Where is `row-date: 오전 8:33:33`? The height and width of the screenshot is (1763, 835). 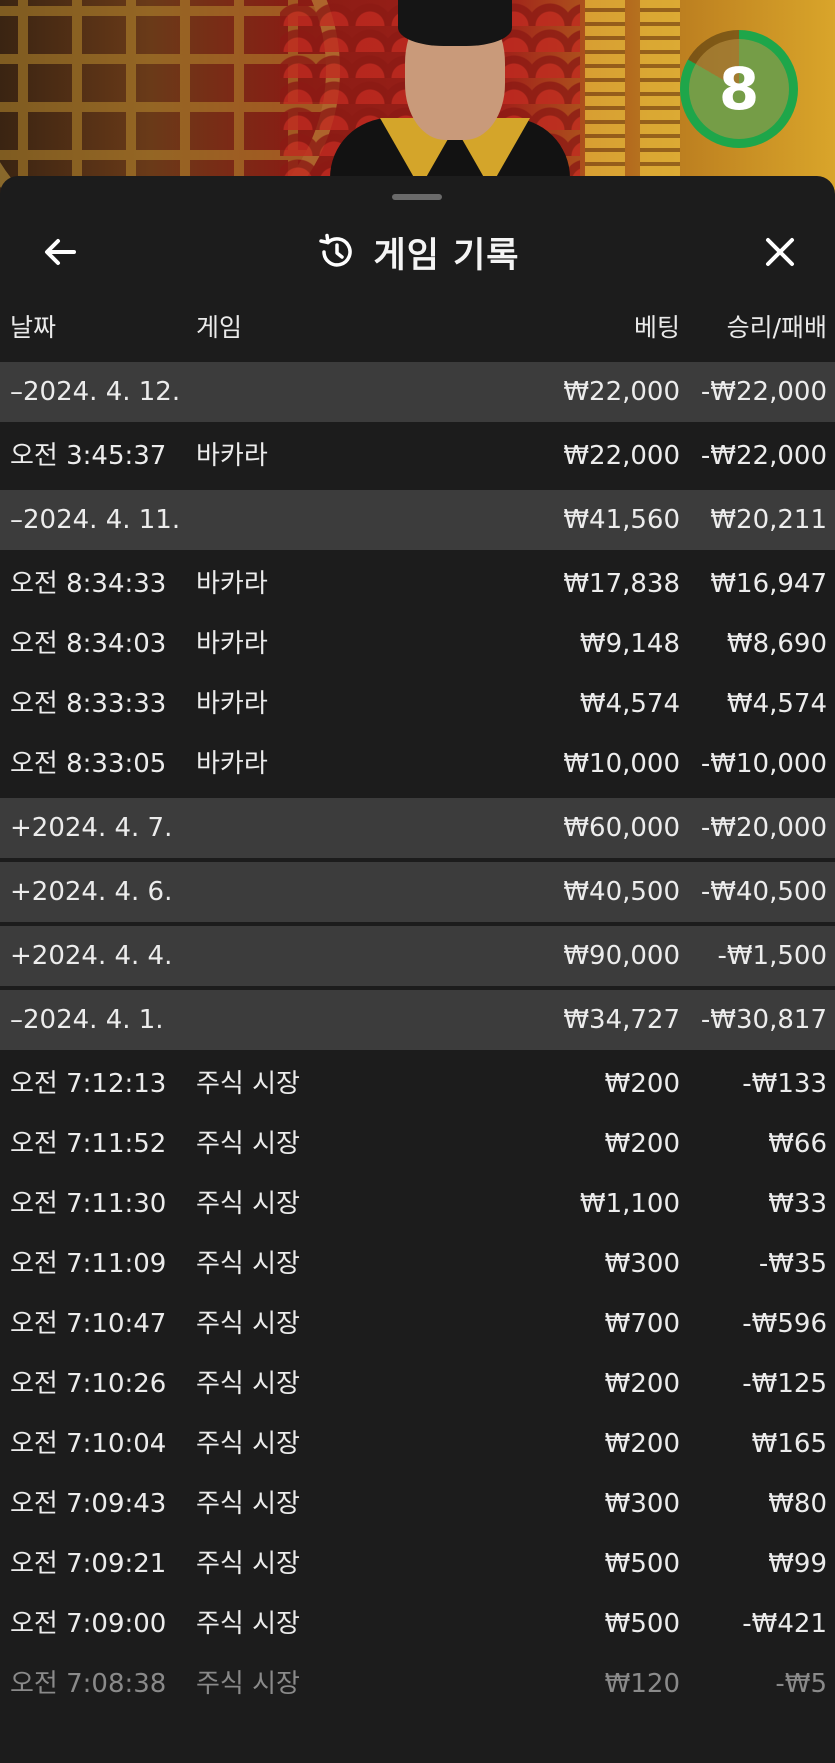
row-date: 오전 8:33:33 is located at coordinates (88, 704).